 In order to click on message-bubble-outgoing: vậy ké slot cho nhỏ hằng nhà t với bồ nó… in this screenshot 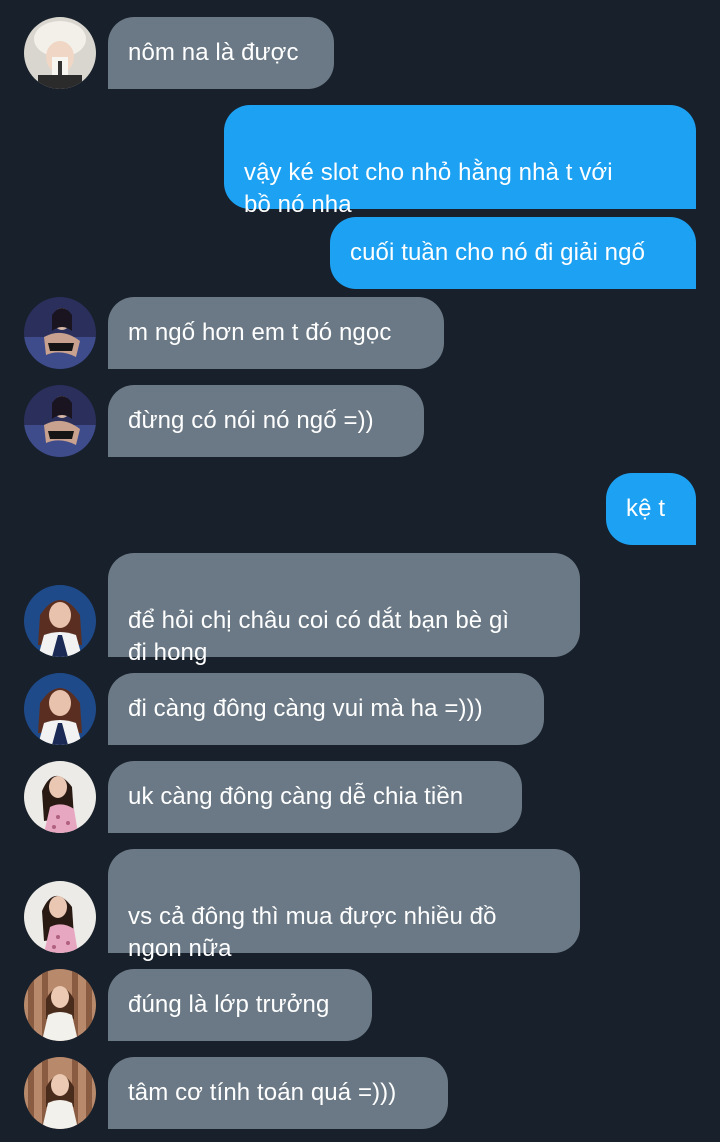, I will do `click(460, 161)`.